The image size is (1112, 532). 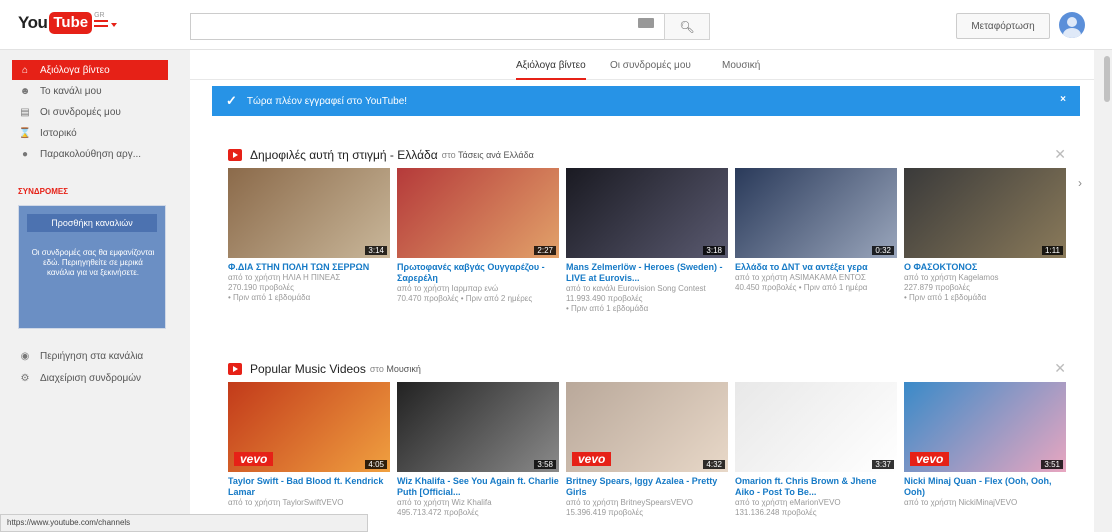 What do you see at coordinates (1107, 291) in the screenshot?
I see `page-scrollbar` at bounding box center [1107, 291].